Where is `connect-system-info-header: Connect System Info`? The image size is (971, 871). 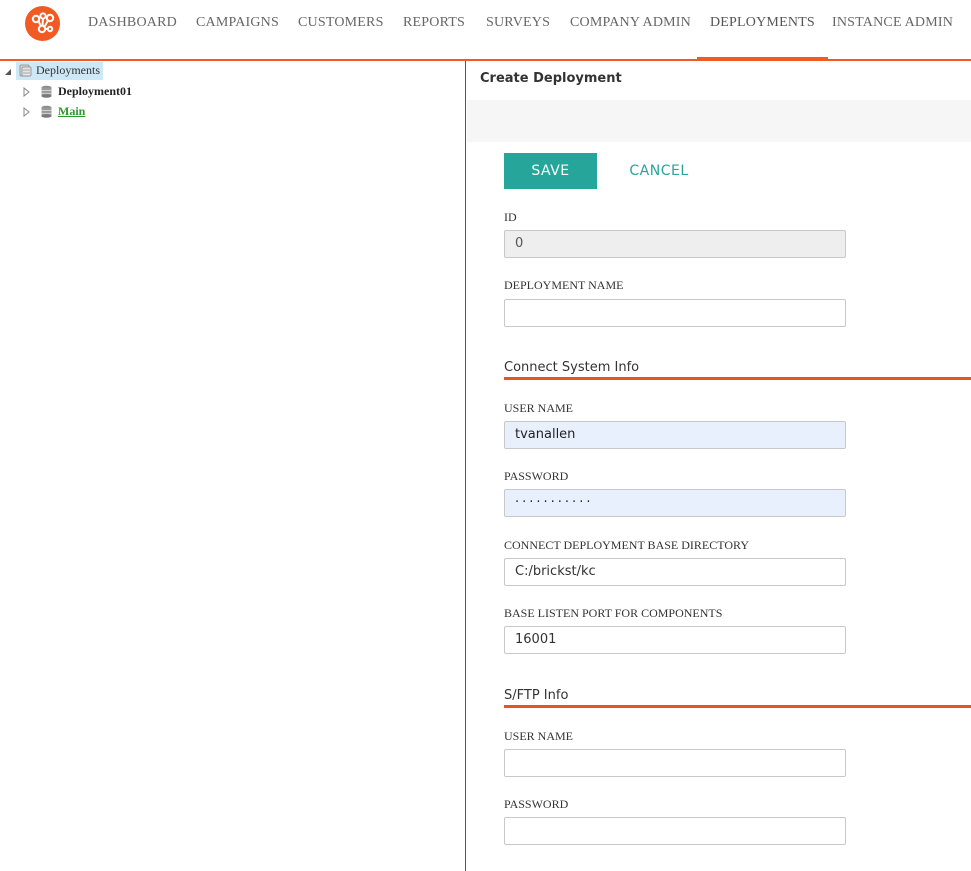
connect-system-info-header: Connect System Info is located at coordinates (737, 370).